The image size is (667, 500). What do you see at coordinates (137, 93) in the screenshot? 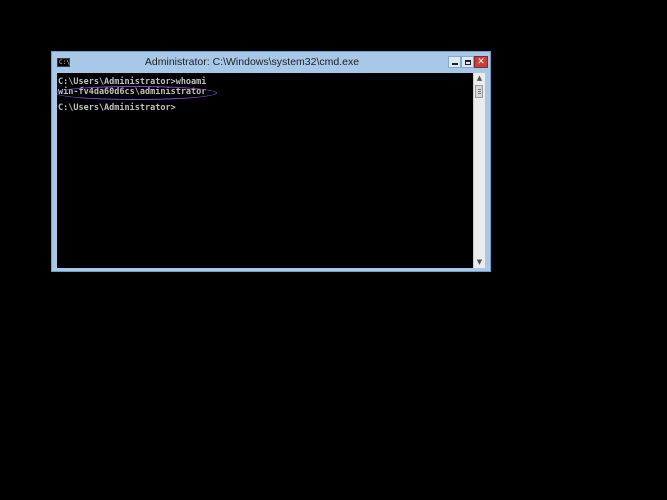
I see `highlight-ellipse-annotation` at bounding box center [137, 93].